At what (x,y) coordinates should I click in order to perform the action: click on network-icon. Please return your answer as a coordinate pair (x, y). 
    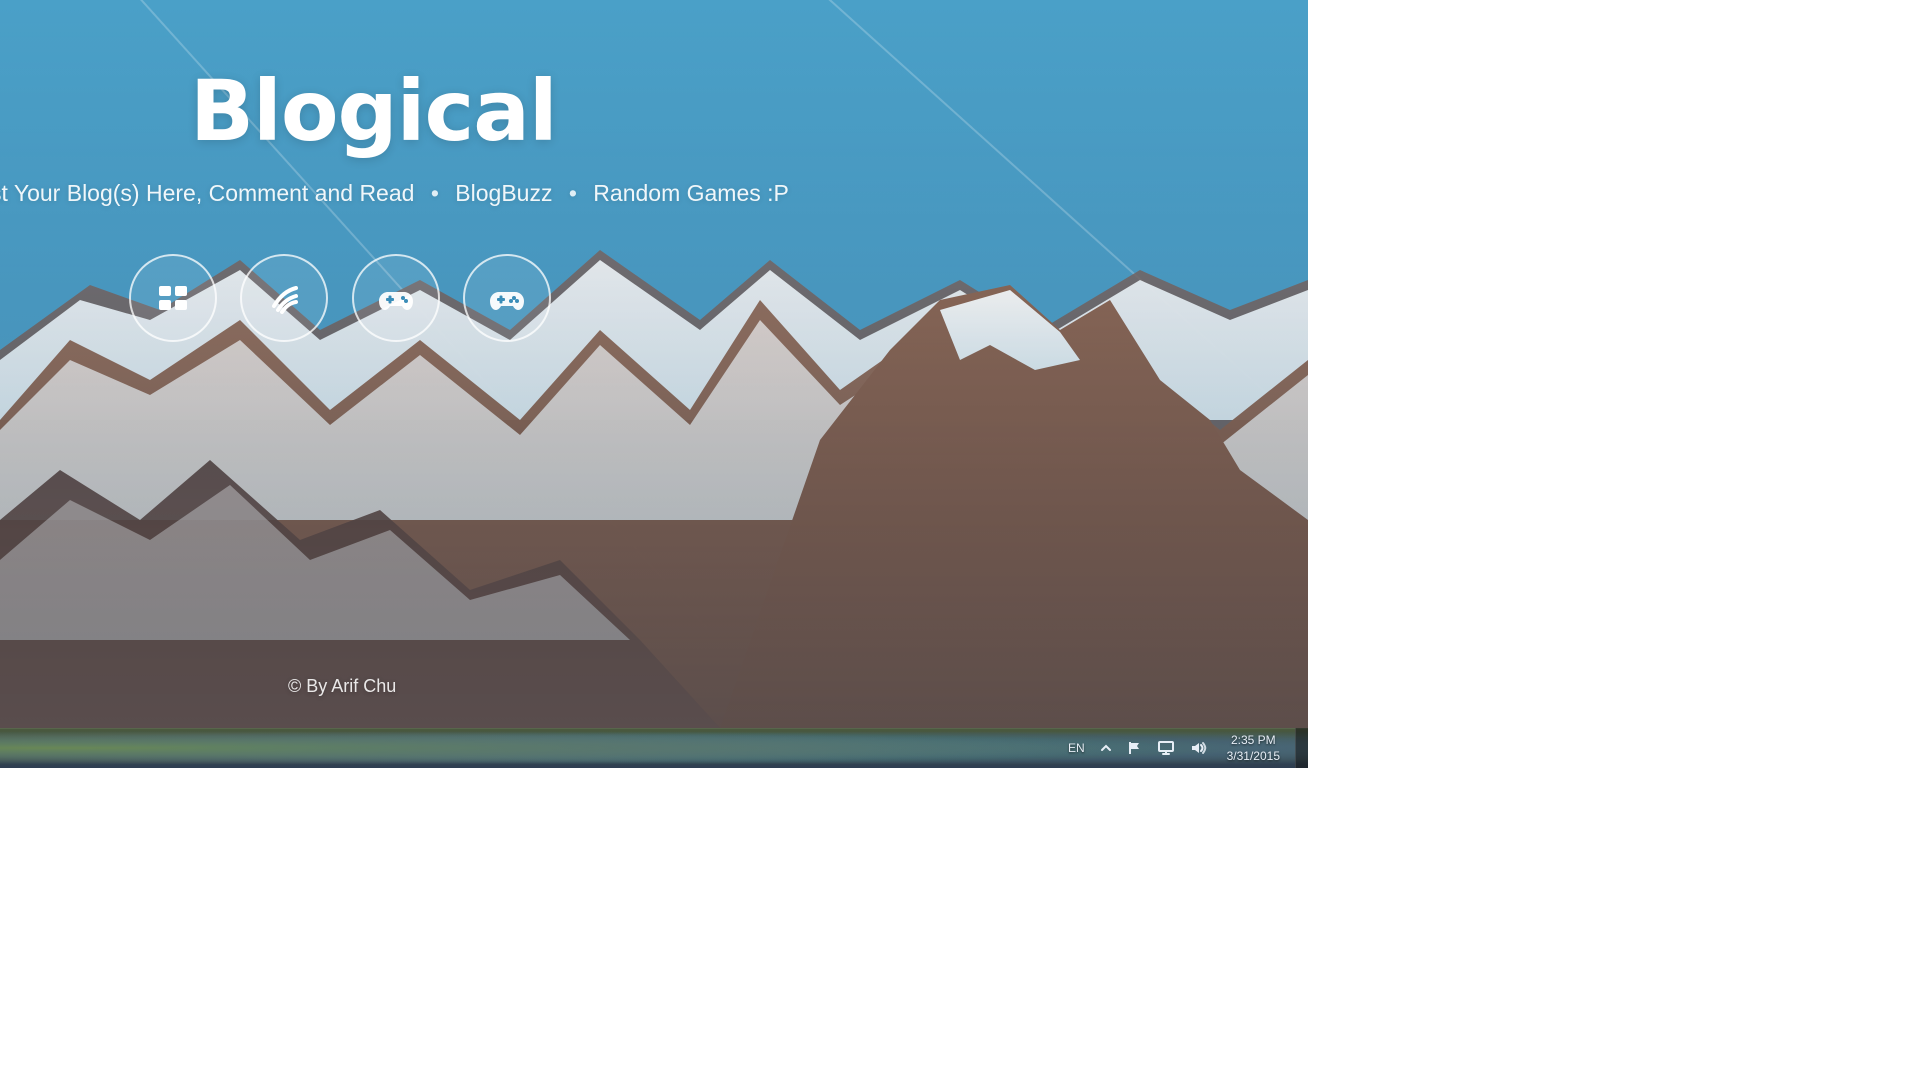
    Looking at the image, I should click on (1165, 748).